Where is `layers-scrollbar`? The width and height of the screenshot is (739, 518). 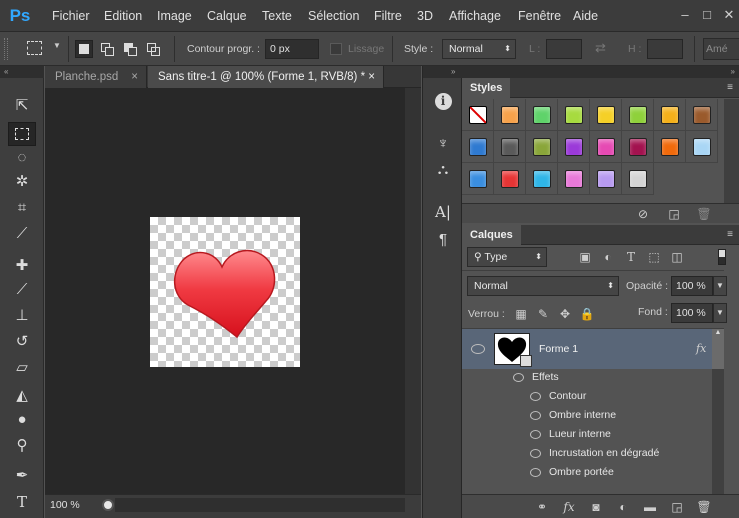 layers-scrollbar is located at coordinates (718, 431).